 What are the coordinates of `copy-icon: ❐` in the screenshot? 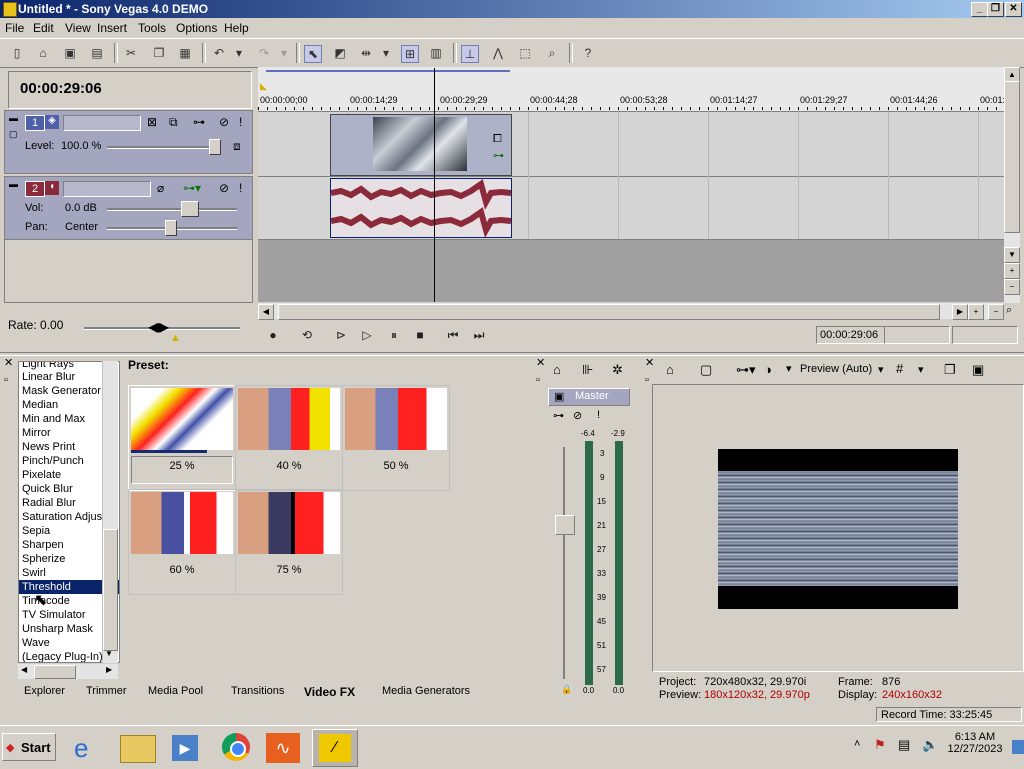 It's located at (159, 53).